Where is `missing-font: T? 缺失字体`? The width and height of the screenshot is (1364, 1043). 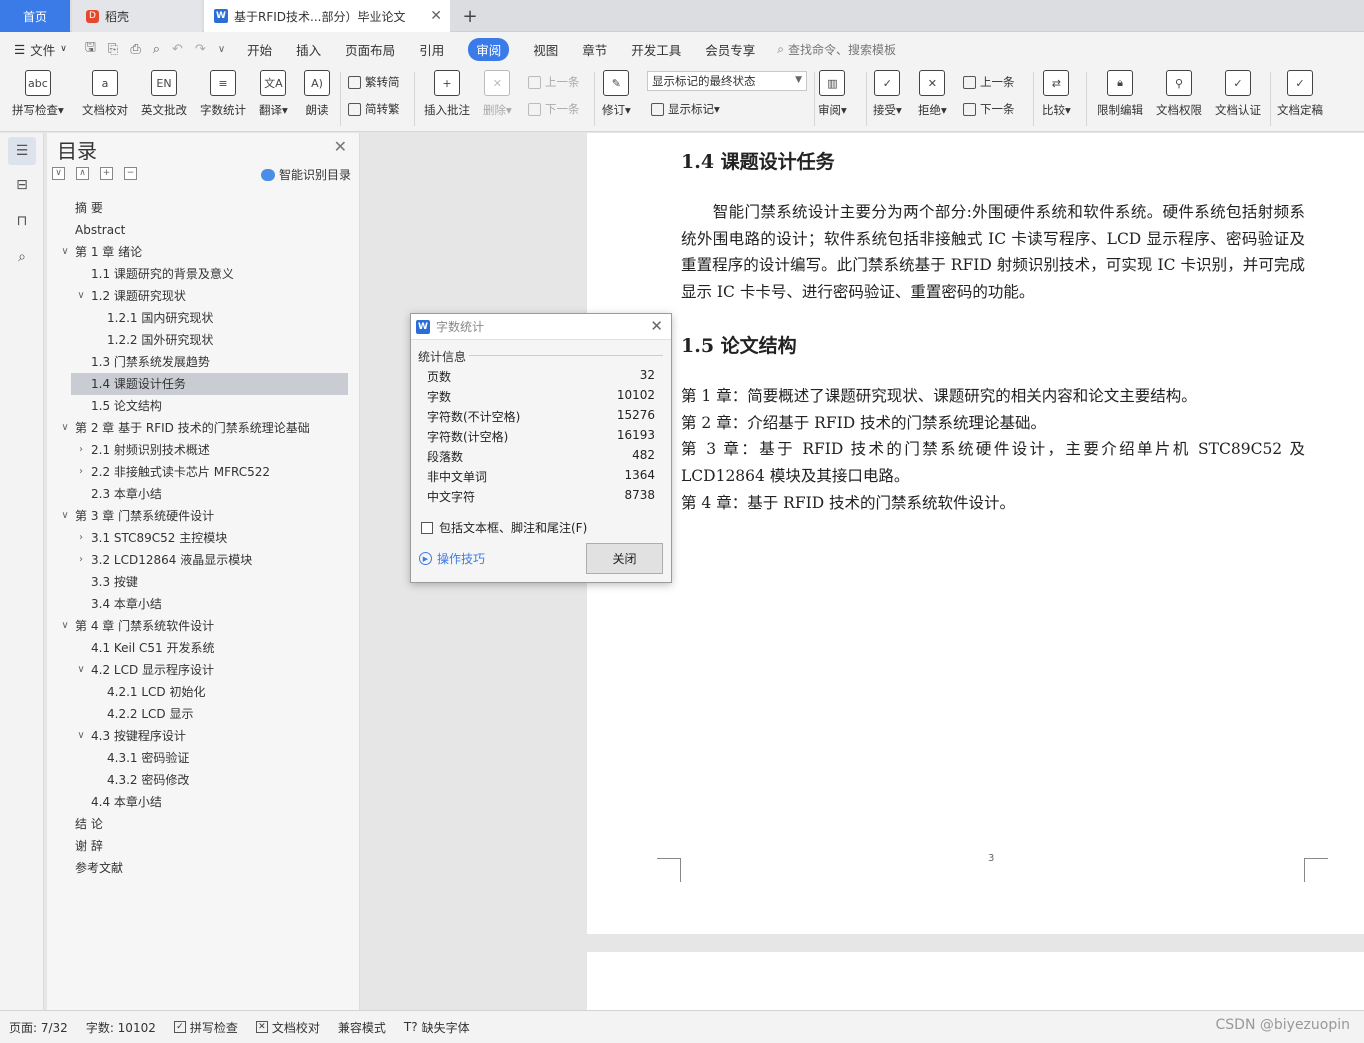
missing-font: T? 缺失字体 is located at coordinates (437, 1027).